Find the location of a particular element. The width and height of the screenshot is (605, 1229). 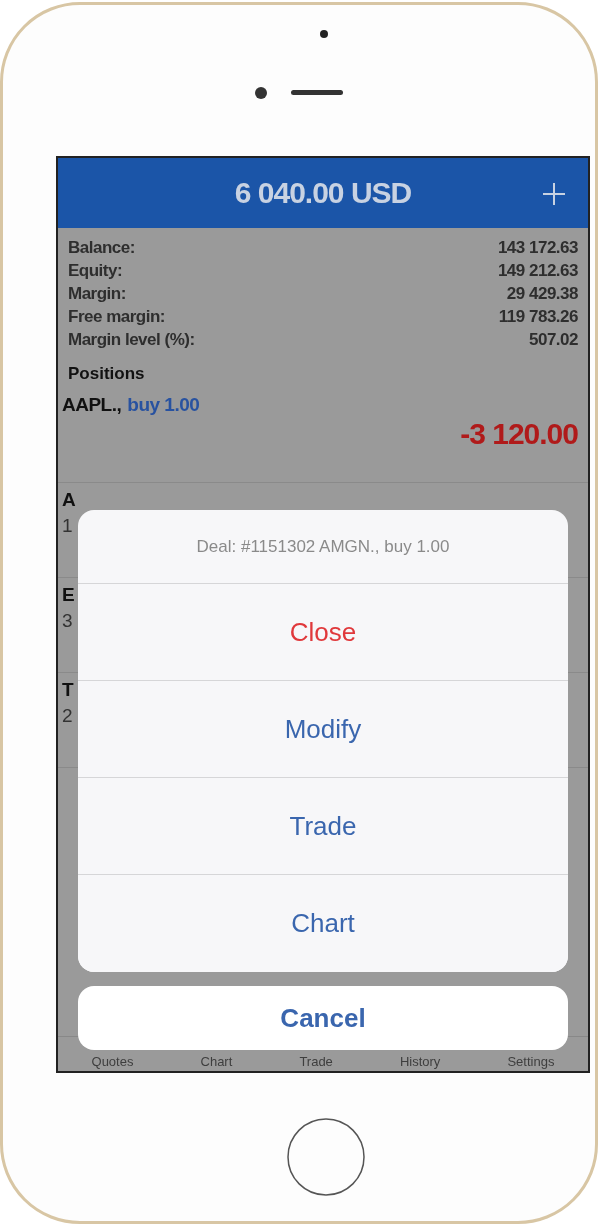

position-side: buy 1.00 is located at coordinates (163, 405).